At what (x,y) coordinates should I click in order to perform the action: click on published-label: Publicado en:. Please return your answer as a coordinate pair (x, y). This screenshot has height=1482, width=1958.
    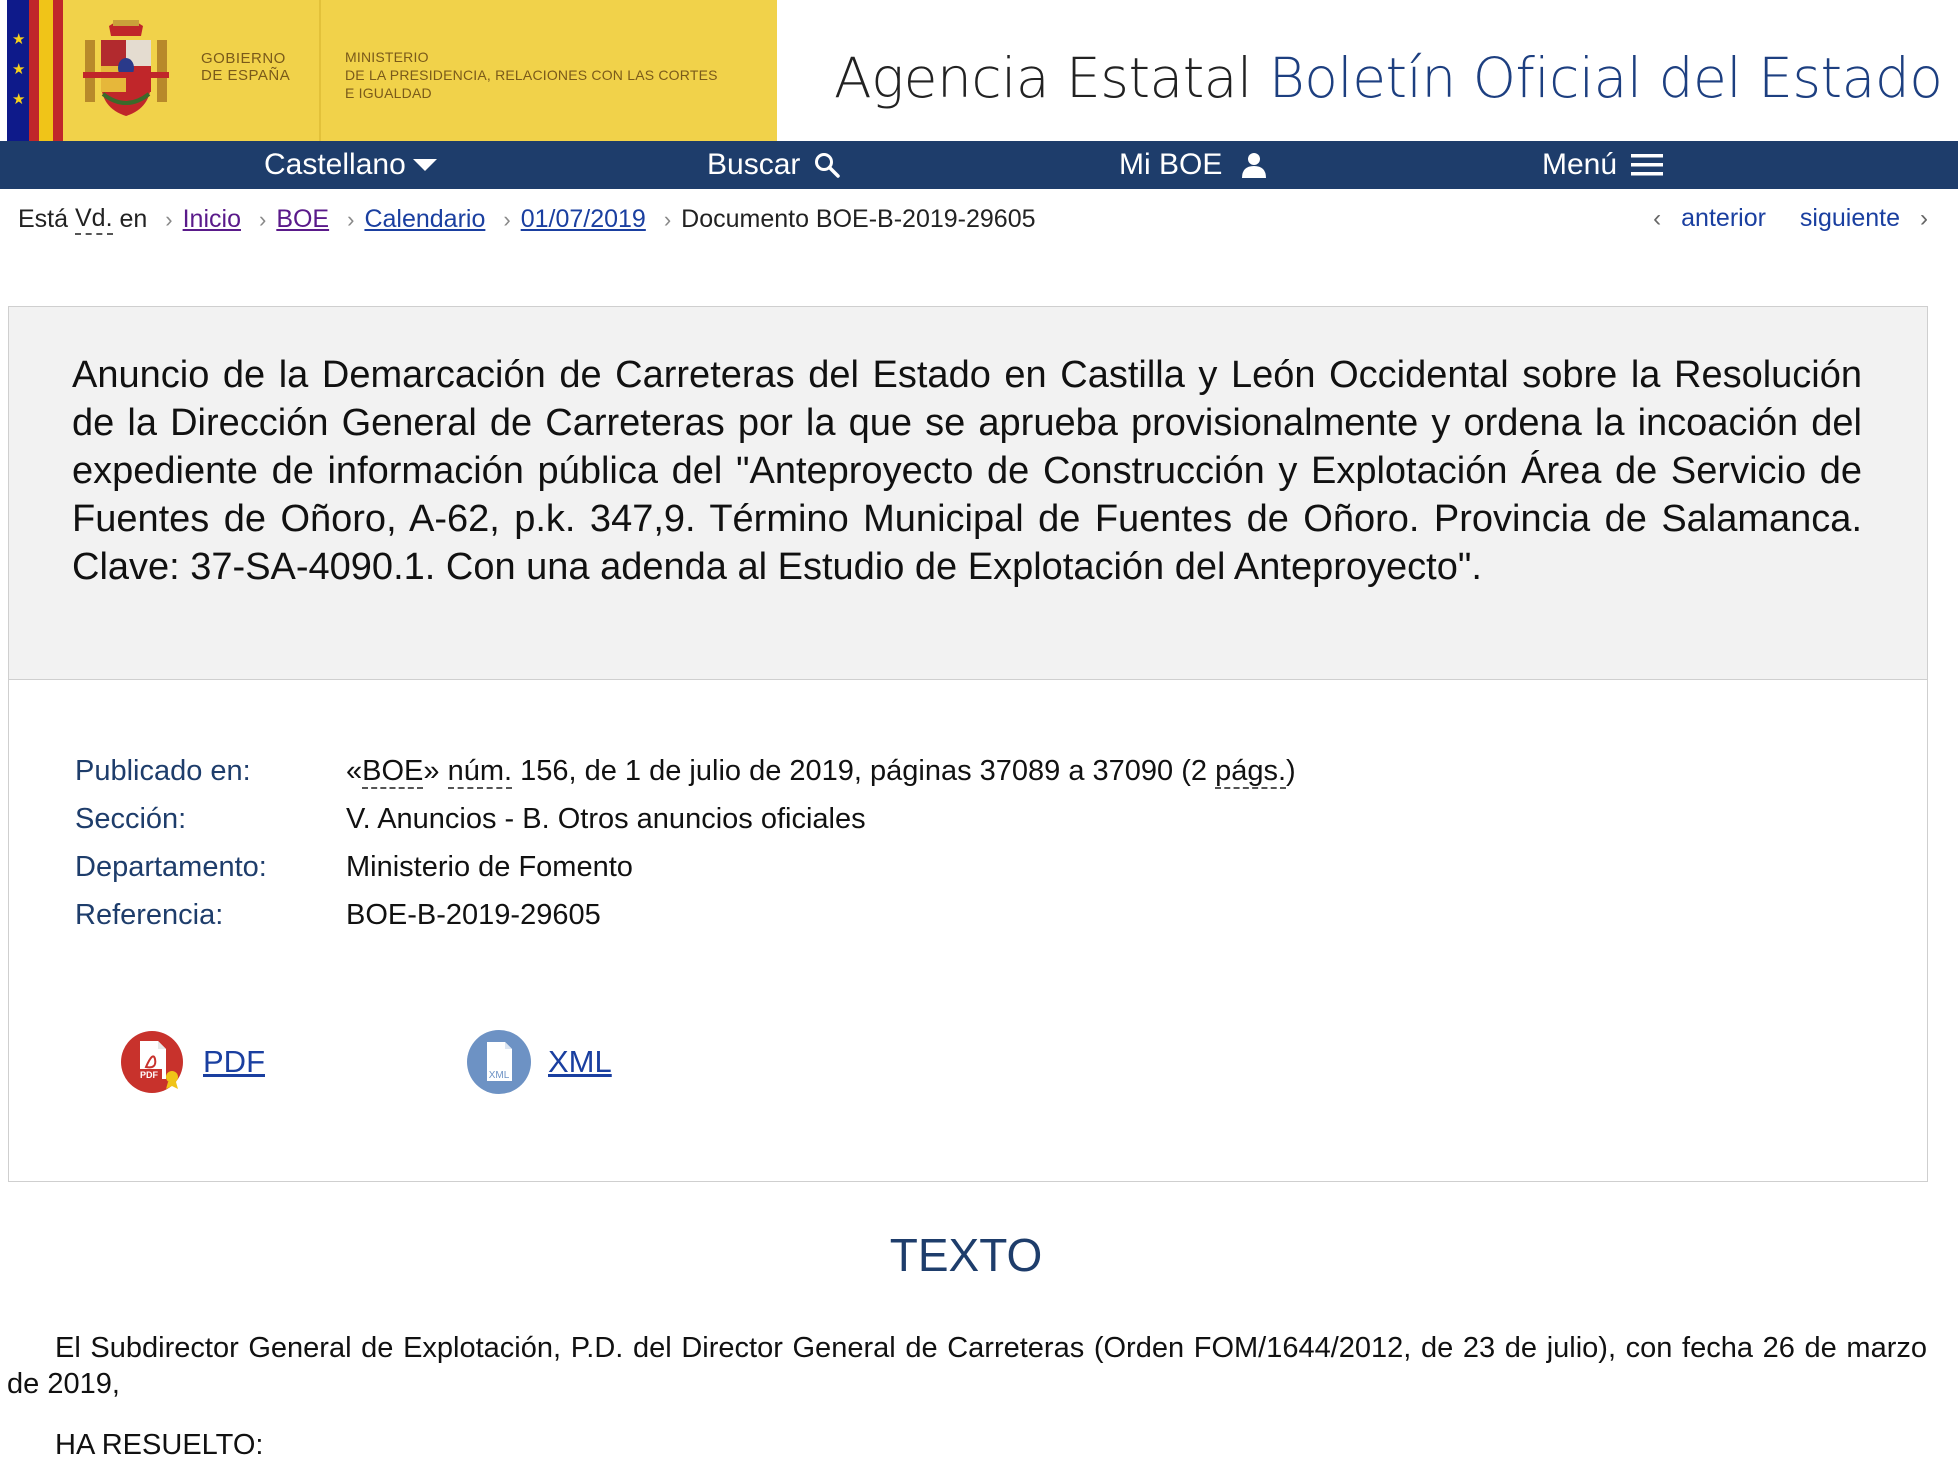
    Looking at the image, I should click on (163, 771).